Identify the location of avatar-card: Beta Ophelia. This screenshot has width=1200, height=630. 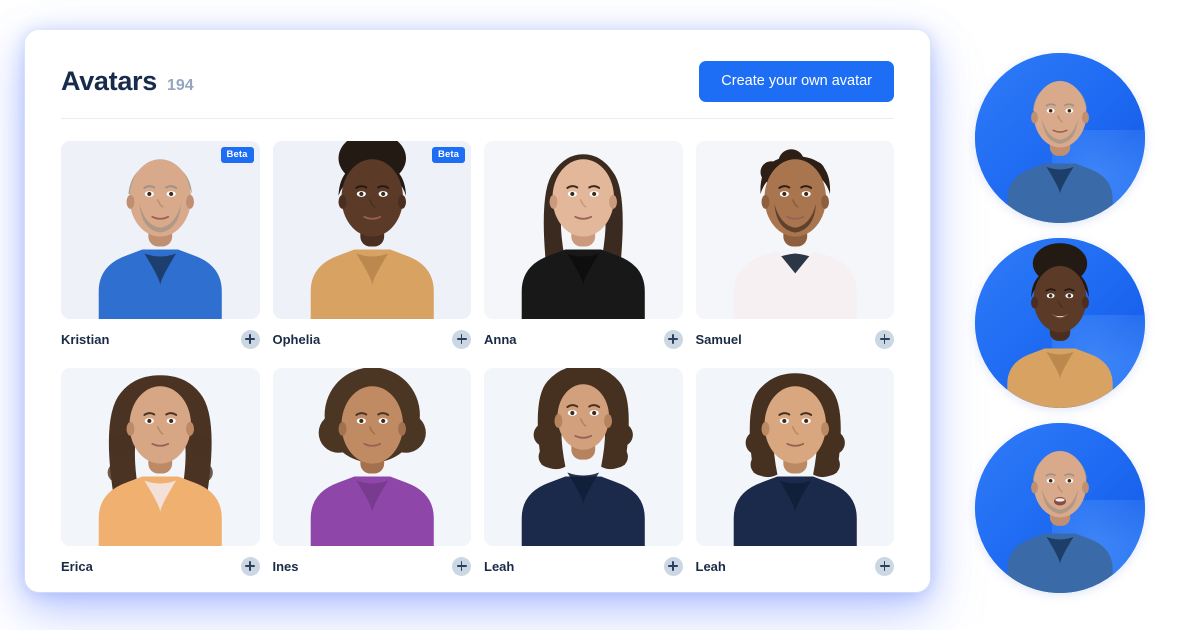
(371, 245).